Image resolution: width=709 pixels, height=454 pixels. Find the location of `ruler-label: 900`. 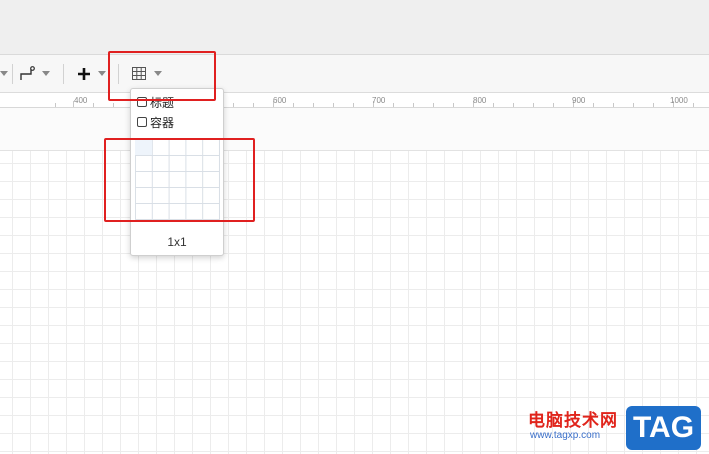

ruler-label: 900 is located at coordinates (579, 100).